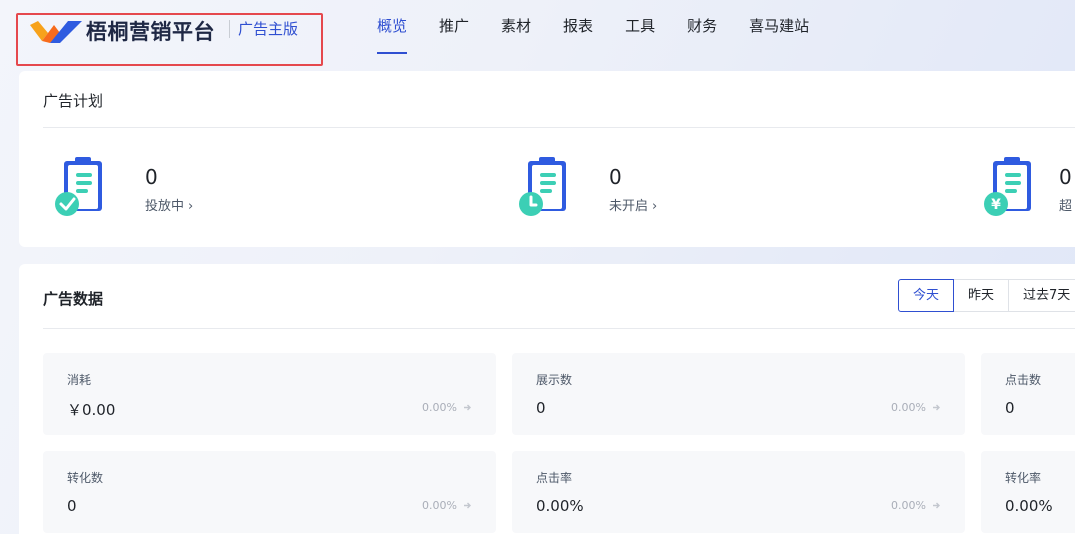 Image resolution: width=1075 pixels, height=534 pixels. I want to click on metric-cost-value: ￥0.00, so click(91, 410).